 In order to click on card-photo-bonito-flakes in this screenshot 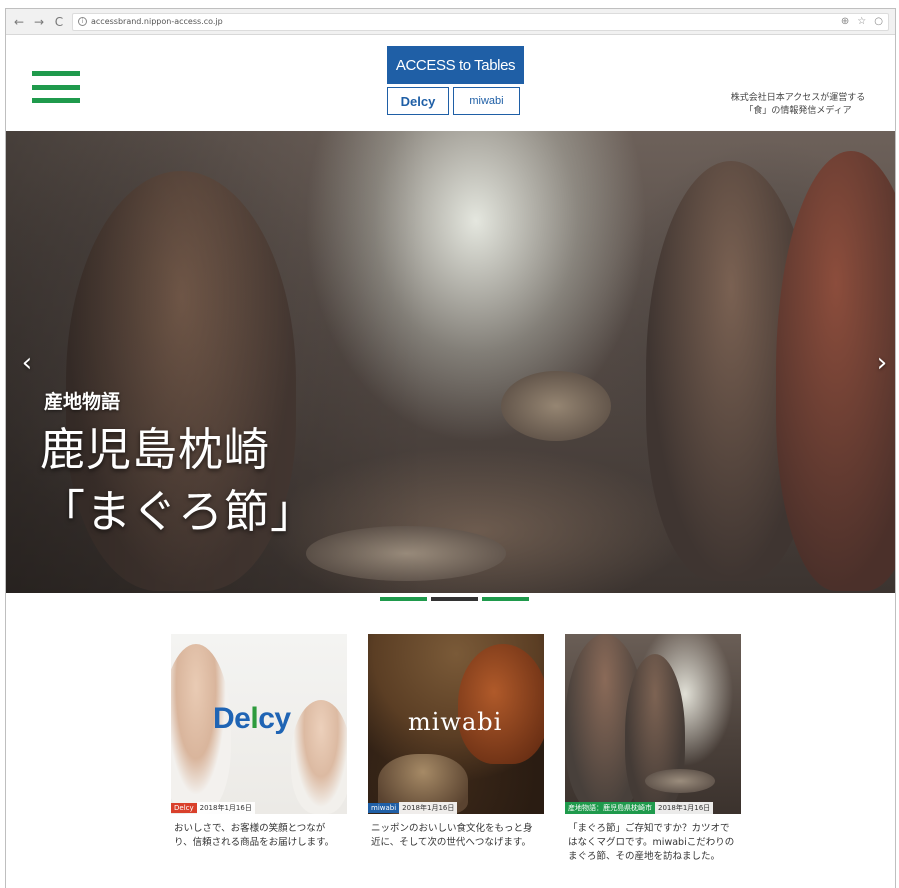, I will do `click(501, 704)`.